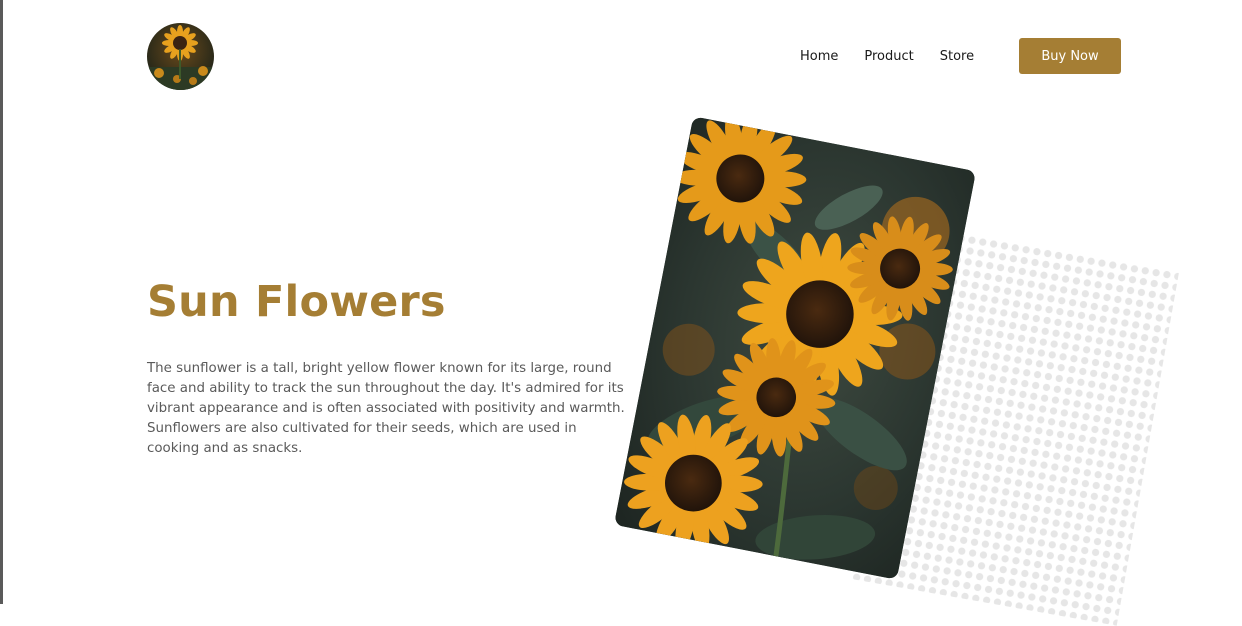  Describe the element at coordinates (819, 56) in the screenshot. I see `nav-home-link: Home` at that location.